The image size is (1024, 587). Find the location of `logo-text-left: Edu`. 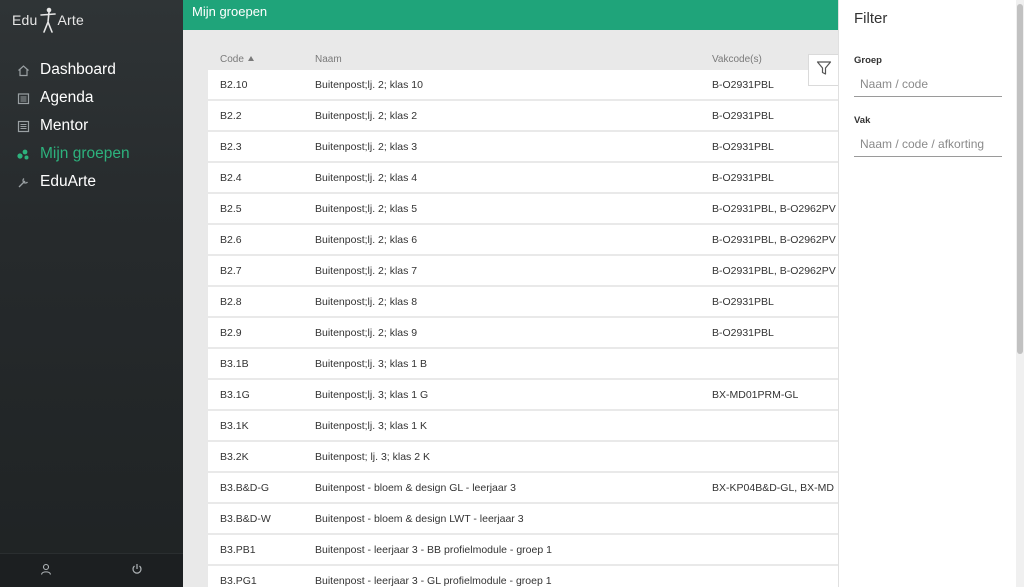

logo-text-left: Edu is located at coordinates (25, 20).